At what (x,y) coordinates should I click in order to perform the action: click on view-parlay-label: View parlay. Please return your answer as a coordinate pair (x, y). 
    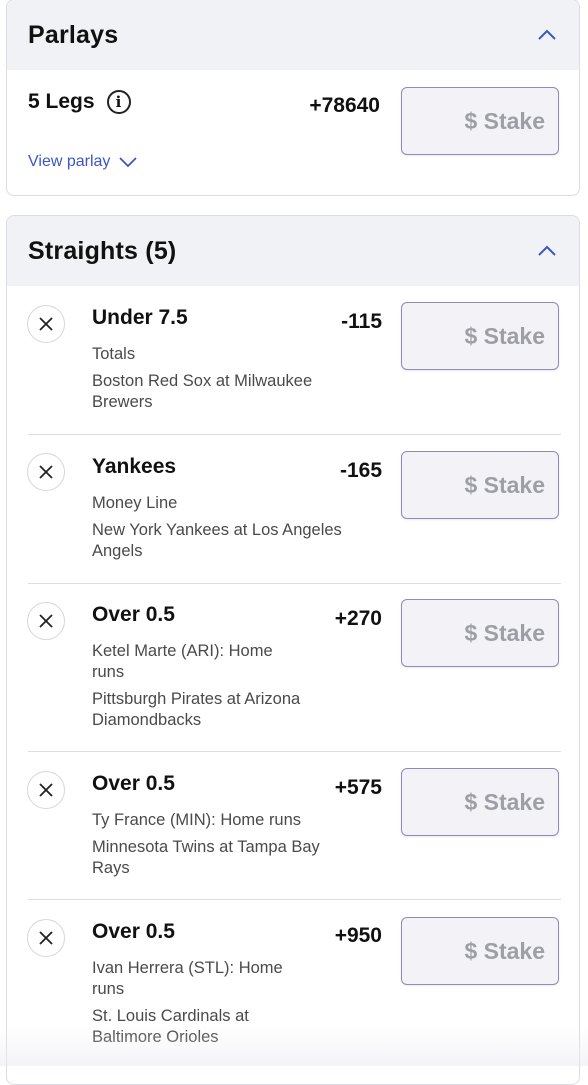
    Looking at the image, I should click on (69, 161).